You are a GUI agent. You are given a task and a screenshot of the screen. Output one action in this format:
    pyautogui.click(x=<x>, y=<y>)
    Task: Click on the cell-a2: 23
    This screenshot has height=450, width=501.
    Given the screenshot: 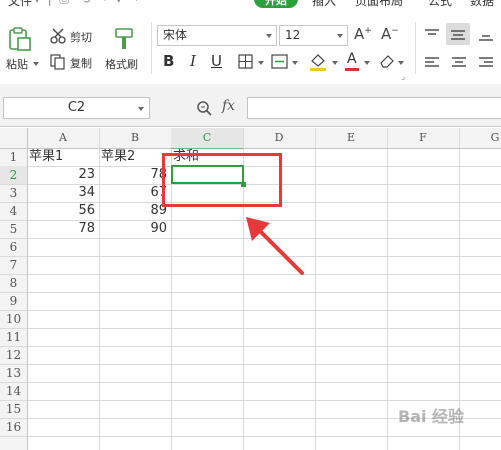 What is the action you would take?
    pyautogui.click(x=63, y=175)
    